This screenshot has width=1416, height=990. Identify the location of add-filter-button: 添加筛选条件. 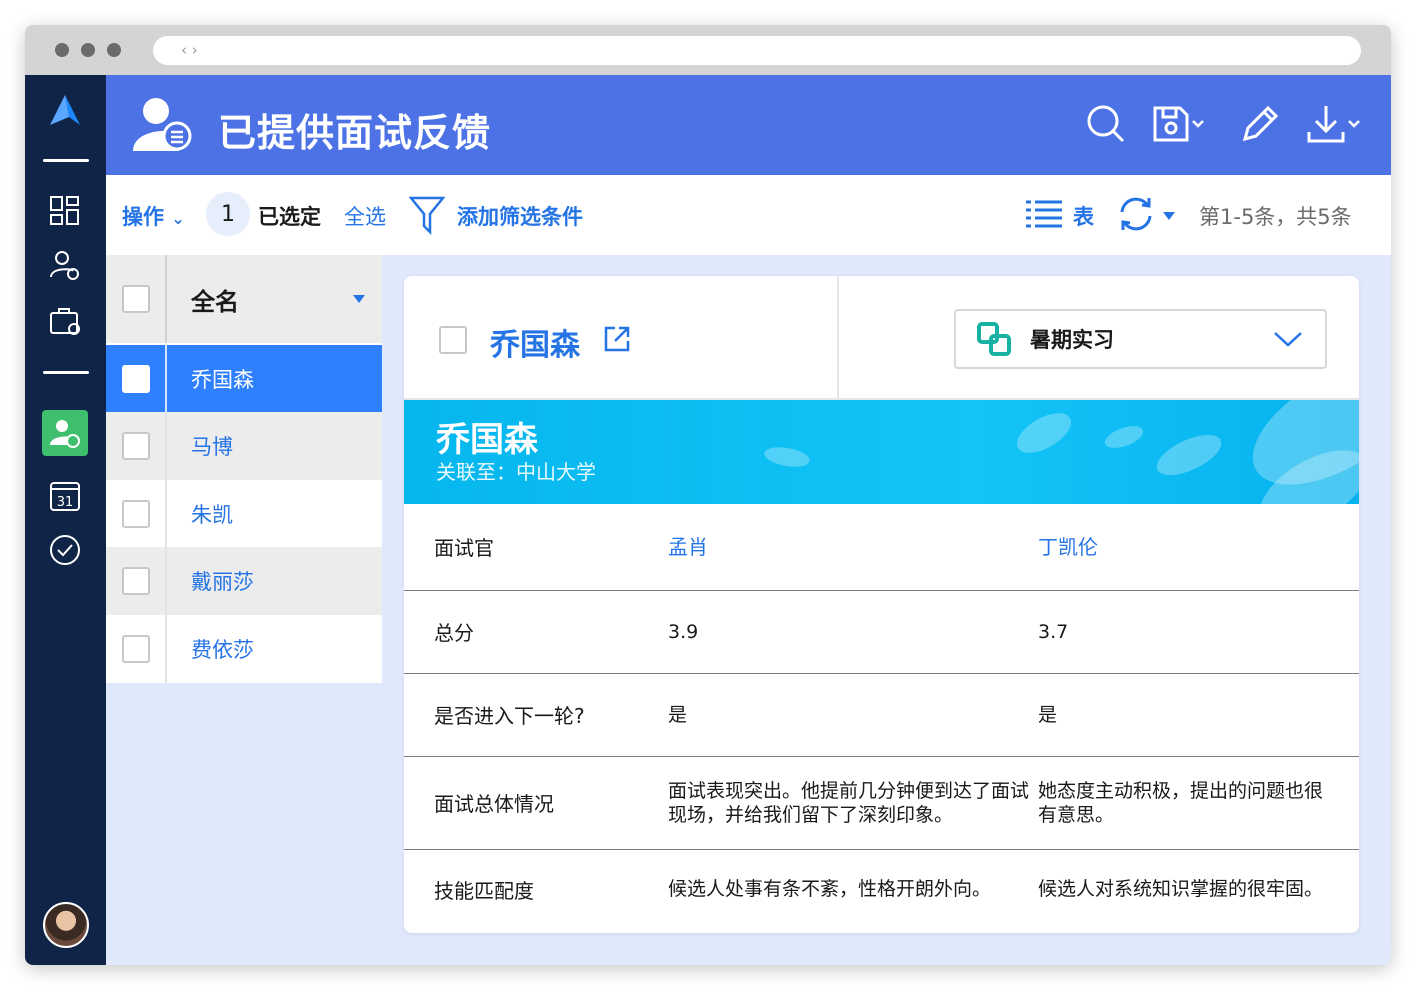
(520, 216).